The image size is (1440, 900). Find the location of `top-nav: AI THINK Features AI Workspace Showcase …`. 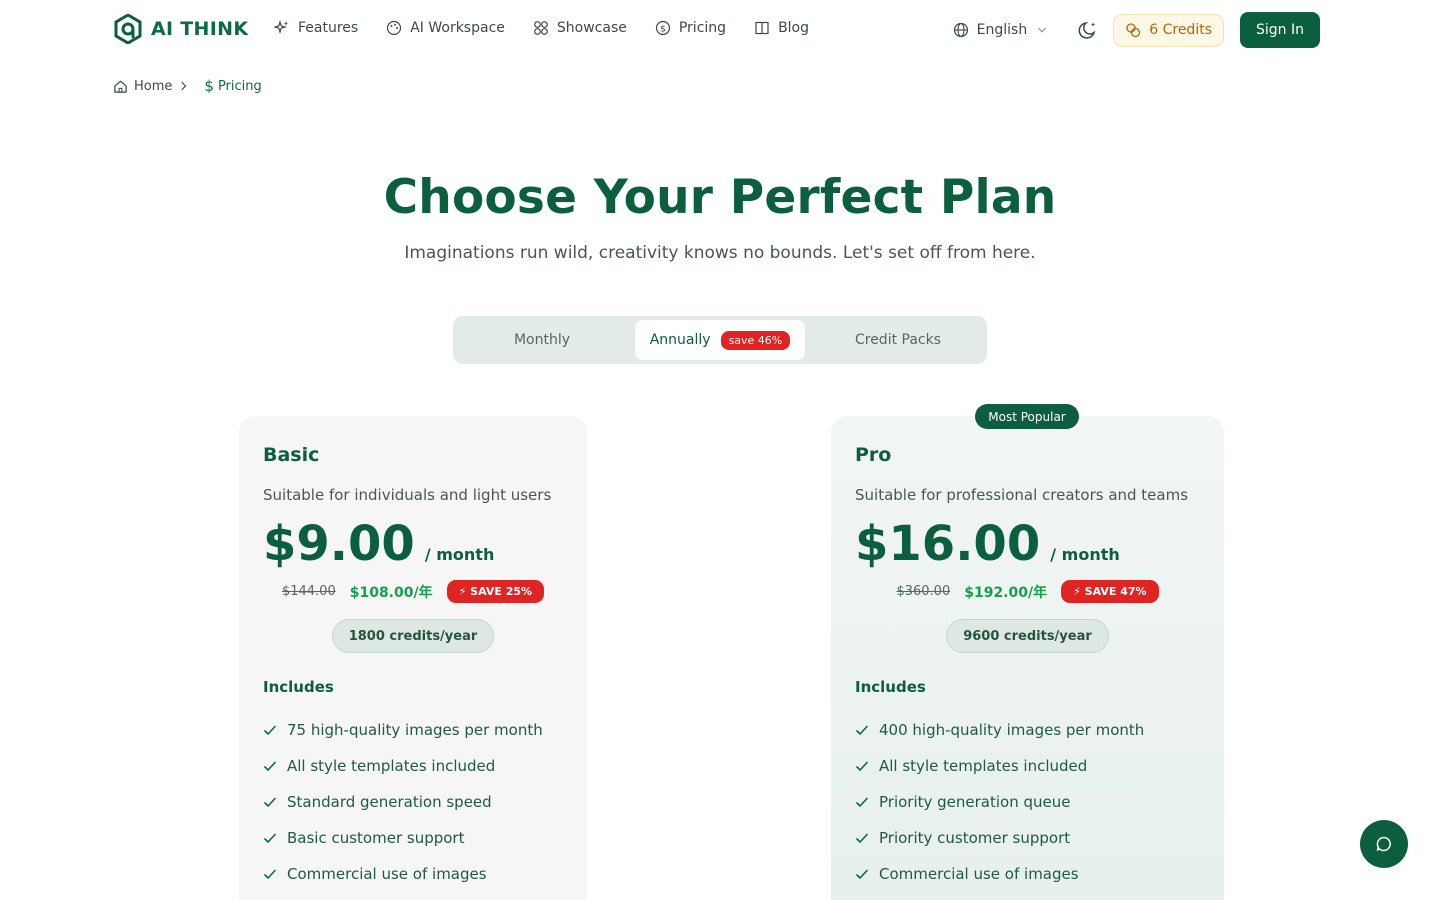

top-nav: AI THINK Features AI Workspace Showcase … is located at coordinates (720, 30).